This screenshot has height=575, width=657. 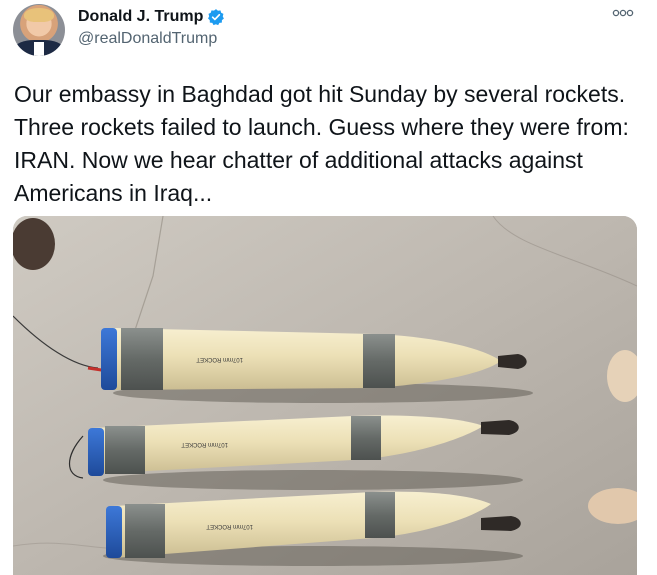 I want to click on avatar-hair, so click(x=39, y=15).